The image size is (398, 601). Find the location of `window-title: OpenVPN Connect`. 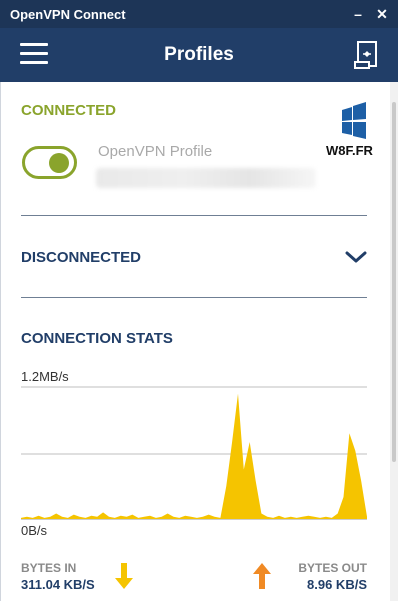

window-title: OpenVPN Connect is located at coordinates (68, 14).